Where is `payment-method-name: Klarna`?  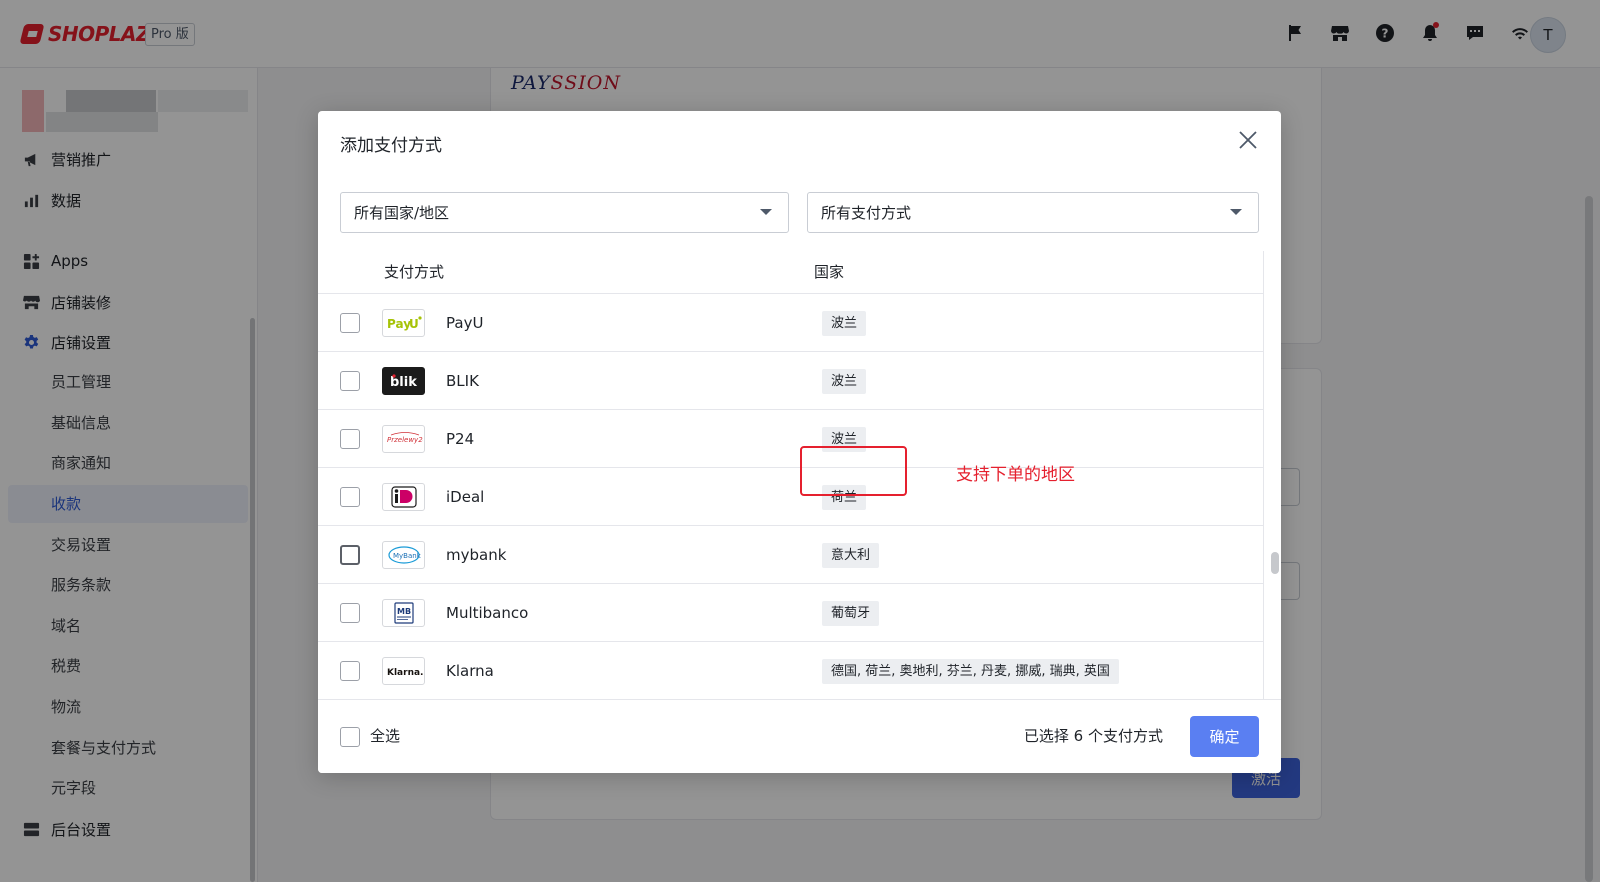
payment-method-name: Klarna is located at coordinates (470, 671).